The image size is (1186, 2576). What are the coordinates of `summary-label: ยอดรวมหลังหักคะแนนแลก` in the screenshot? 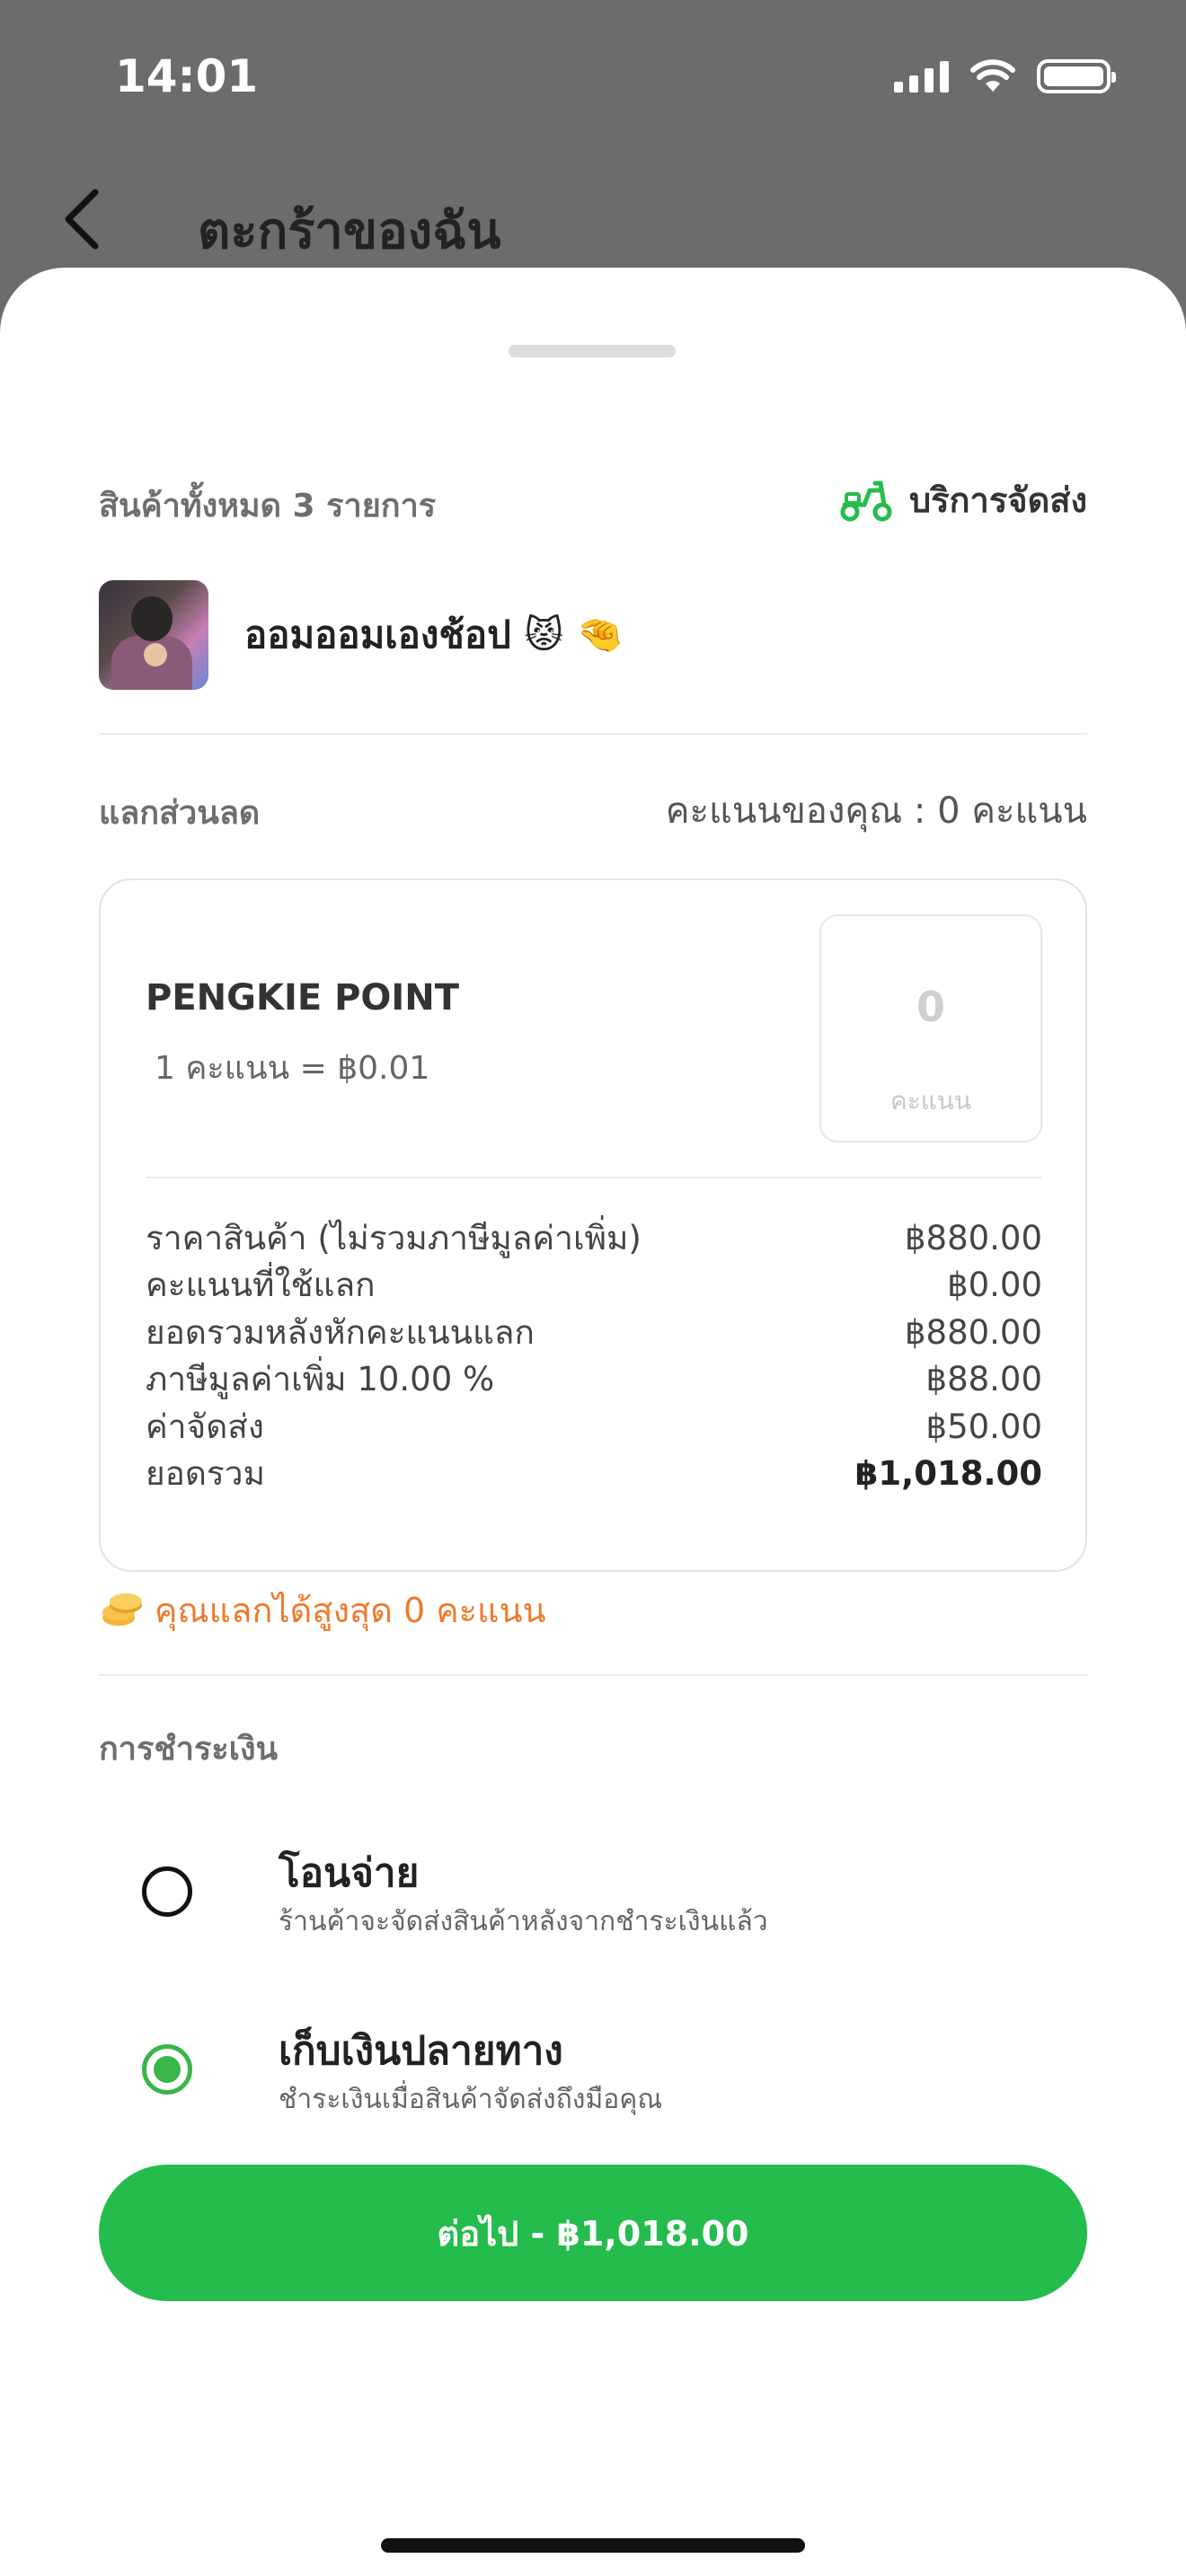 It's located at (340, 1332).